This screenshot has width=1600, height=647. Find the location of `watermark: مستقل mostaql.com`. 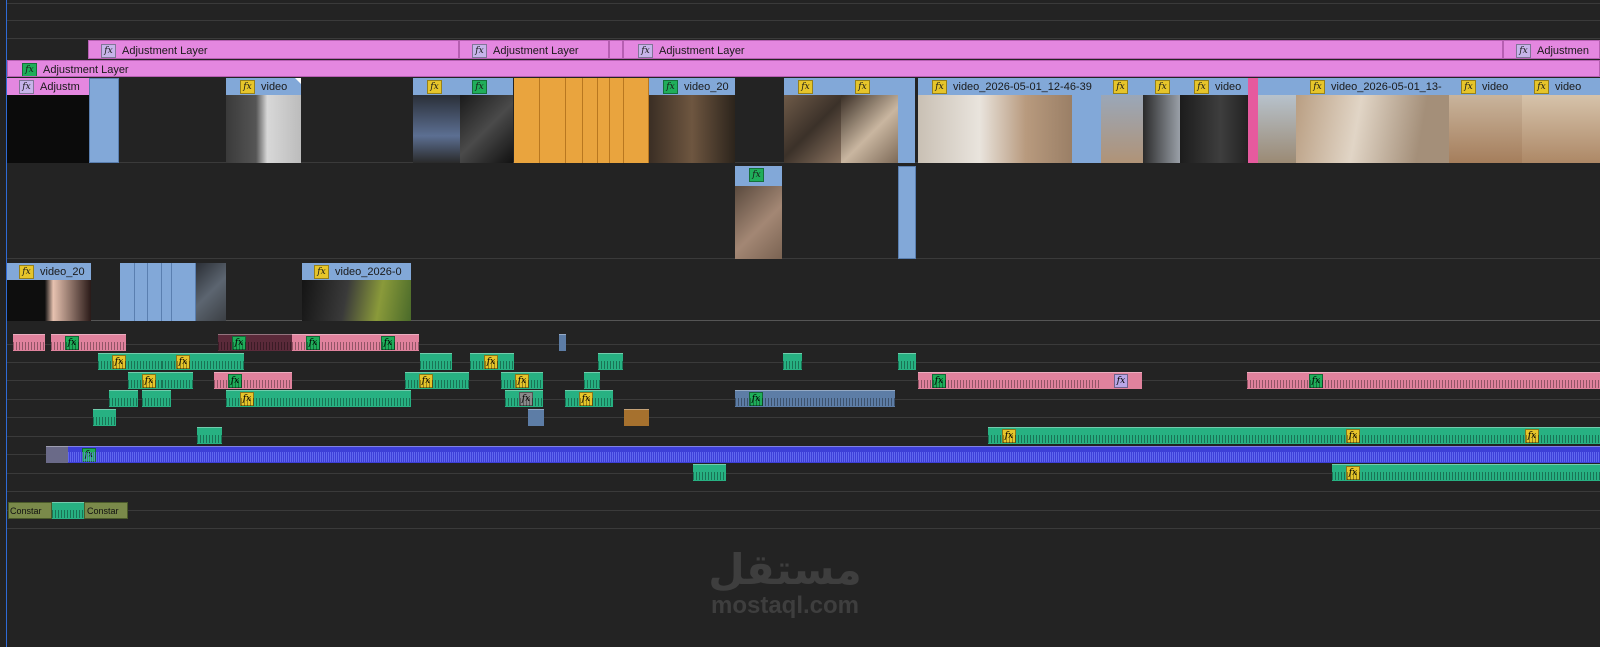

watermark: مستقل mostaql.com is located at coordinates (785, 584).